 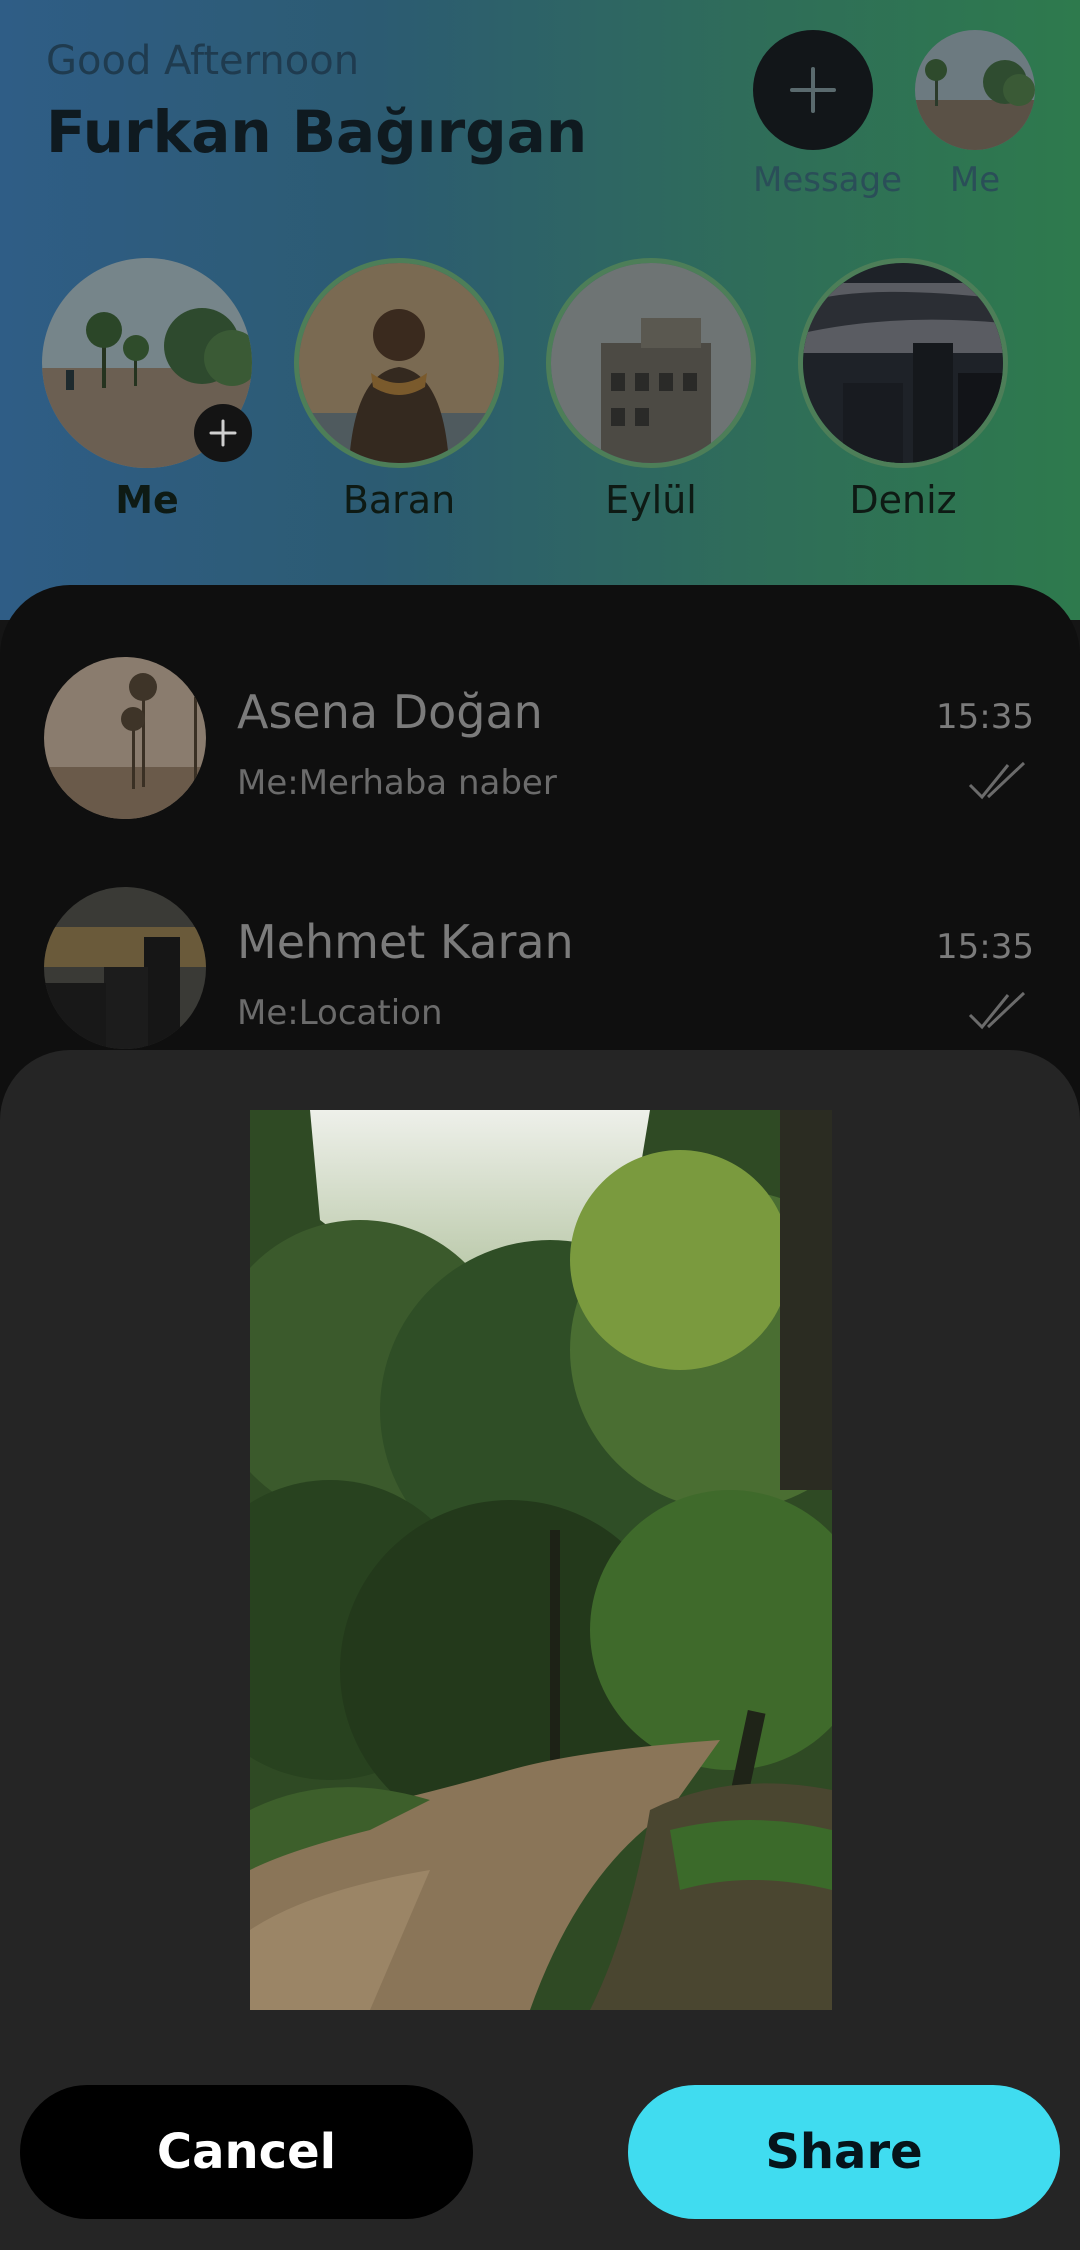 I want to click on story-deniz: Deniz, so click(x=903, y=390).